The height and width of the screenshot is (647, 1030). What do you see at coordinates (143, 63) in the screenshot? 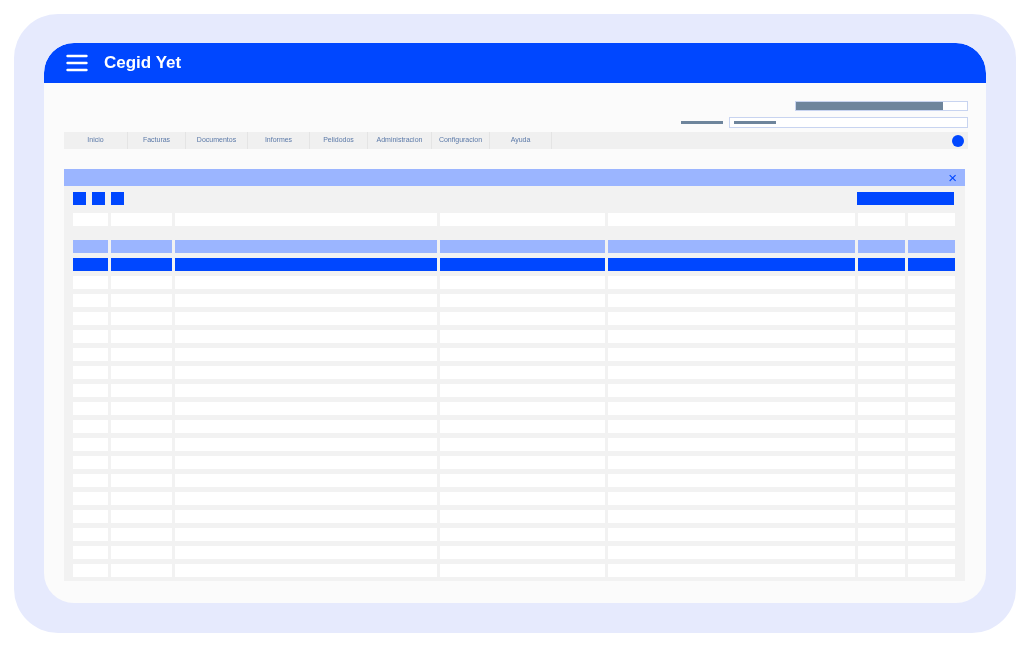
I see `app-title: Cegid Yet` at bounding box center [143, 63].